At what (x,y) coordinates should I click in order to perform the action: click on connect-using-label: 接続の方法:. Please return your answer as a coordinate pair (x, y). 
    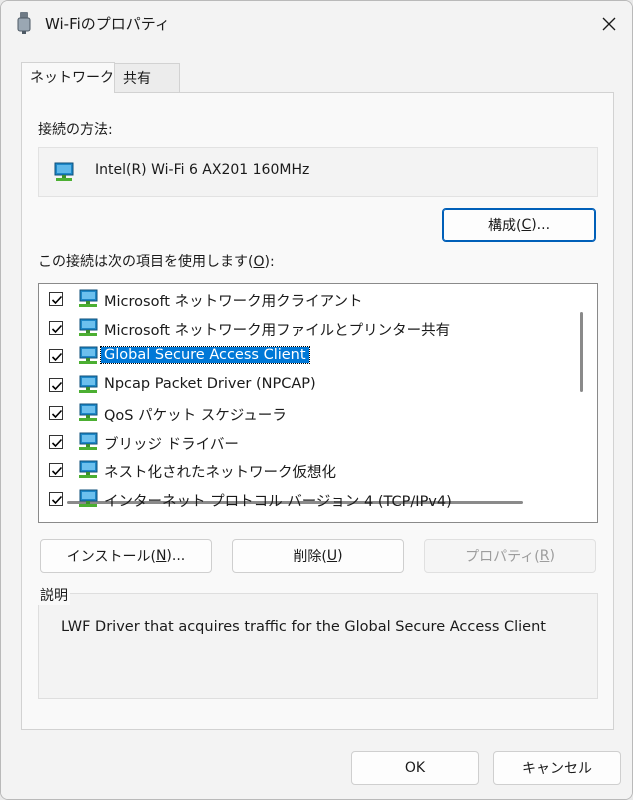
    Looking at the image, I should click on (75, 130).